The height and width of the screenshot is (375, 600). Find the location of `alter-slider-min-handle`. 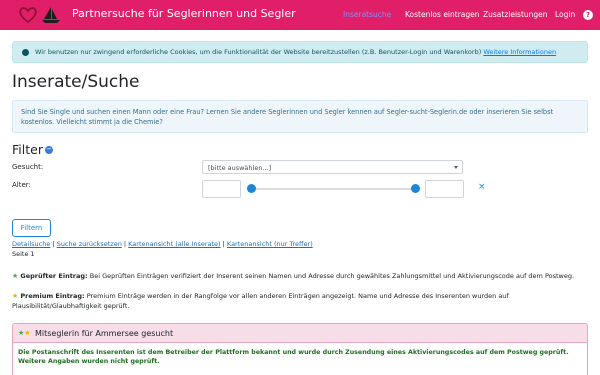

alter-slider-min-handle is located at coordinates (251, 188).